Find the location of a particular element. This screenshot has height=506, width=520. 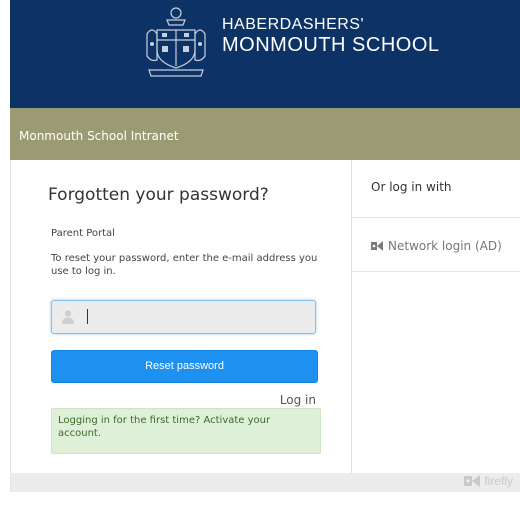

firefly-logo-icon is located at coordinates (472, 481).